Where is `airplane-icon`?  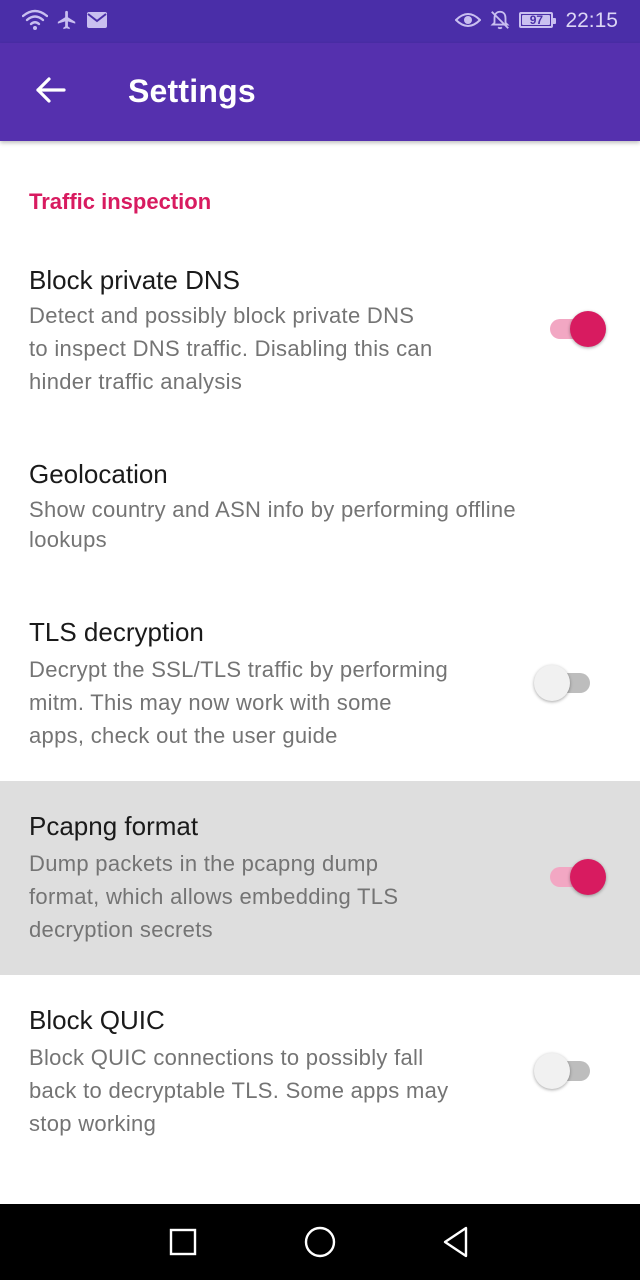 airplane-icon is located at coordinates (67, 20).